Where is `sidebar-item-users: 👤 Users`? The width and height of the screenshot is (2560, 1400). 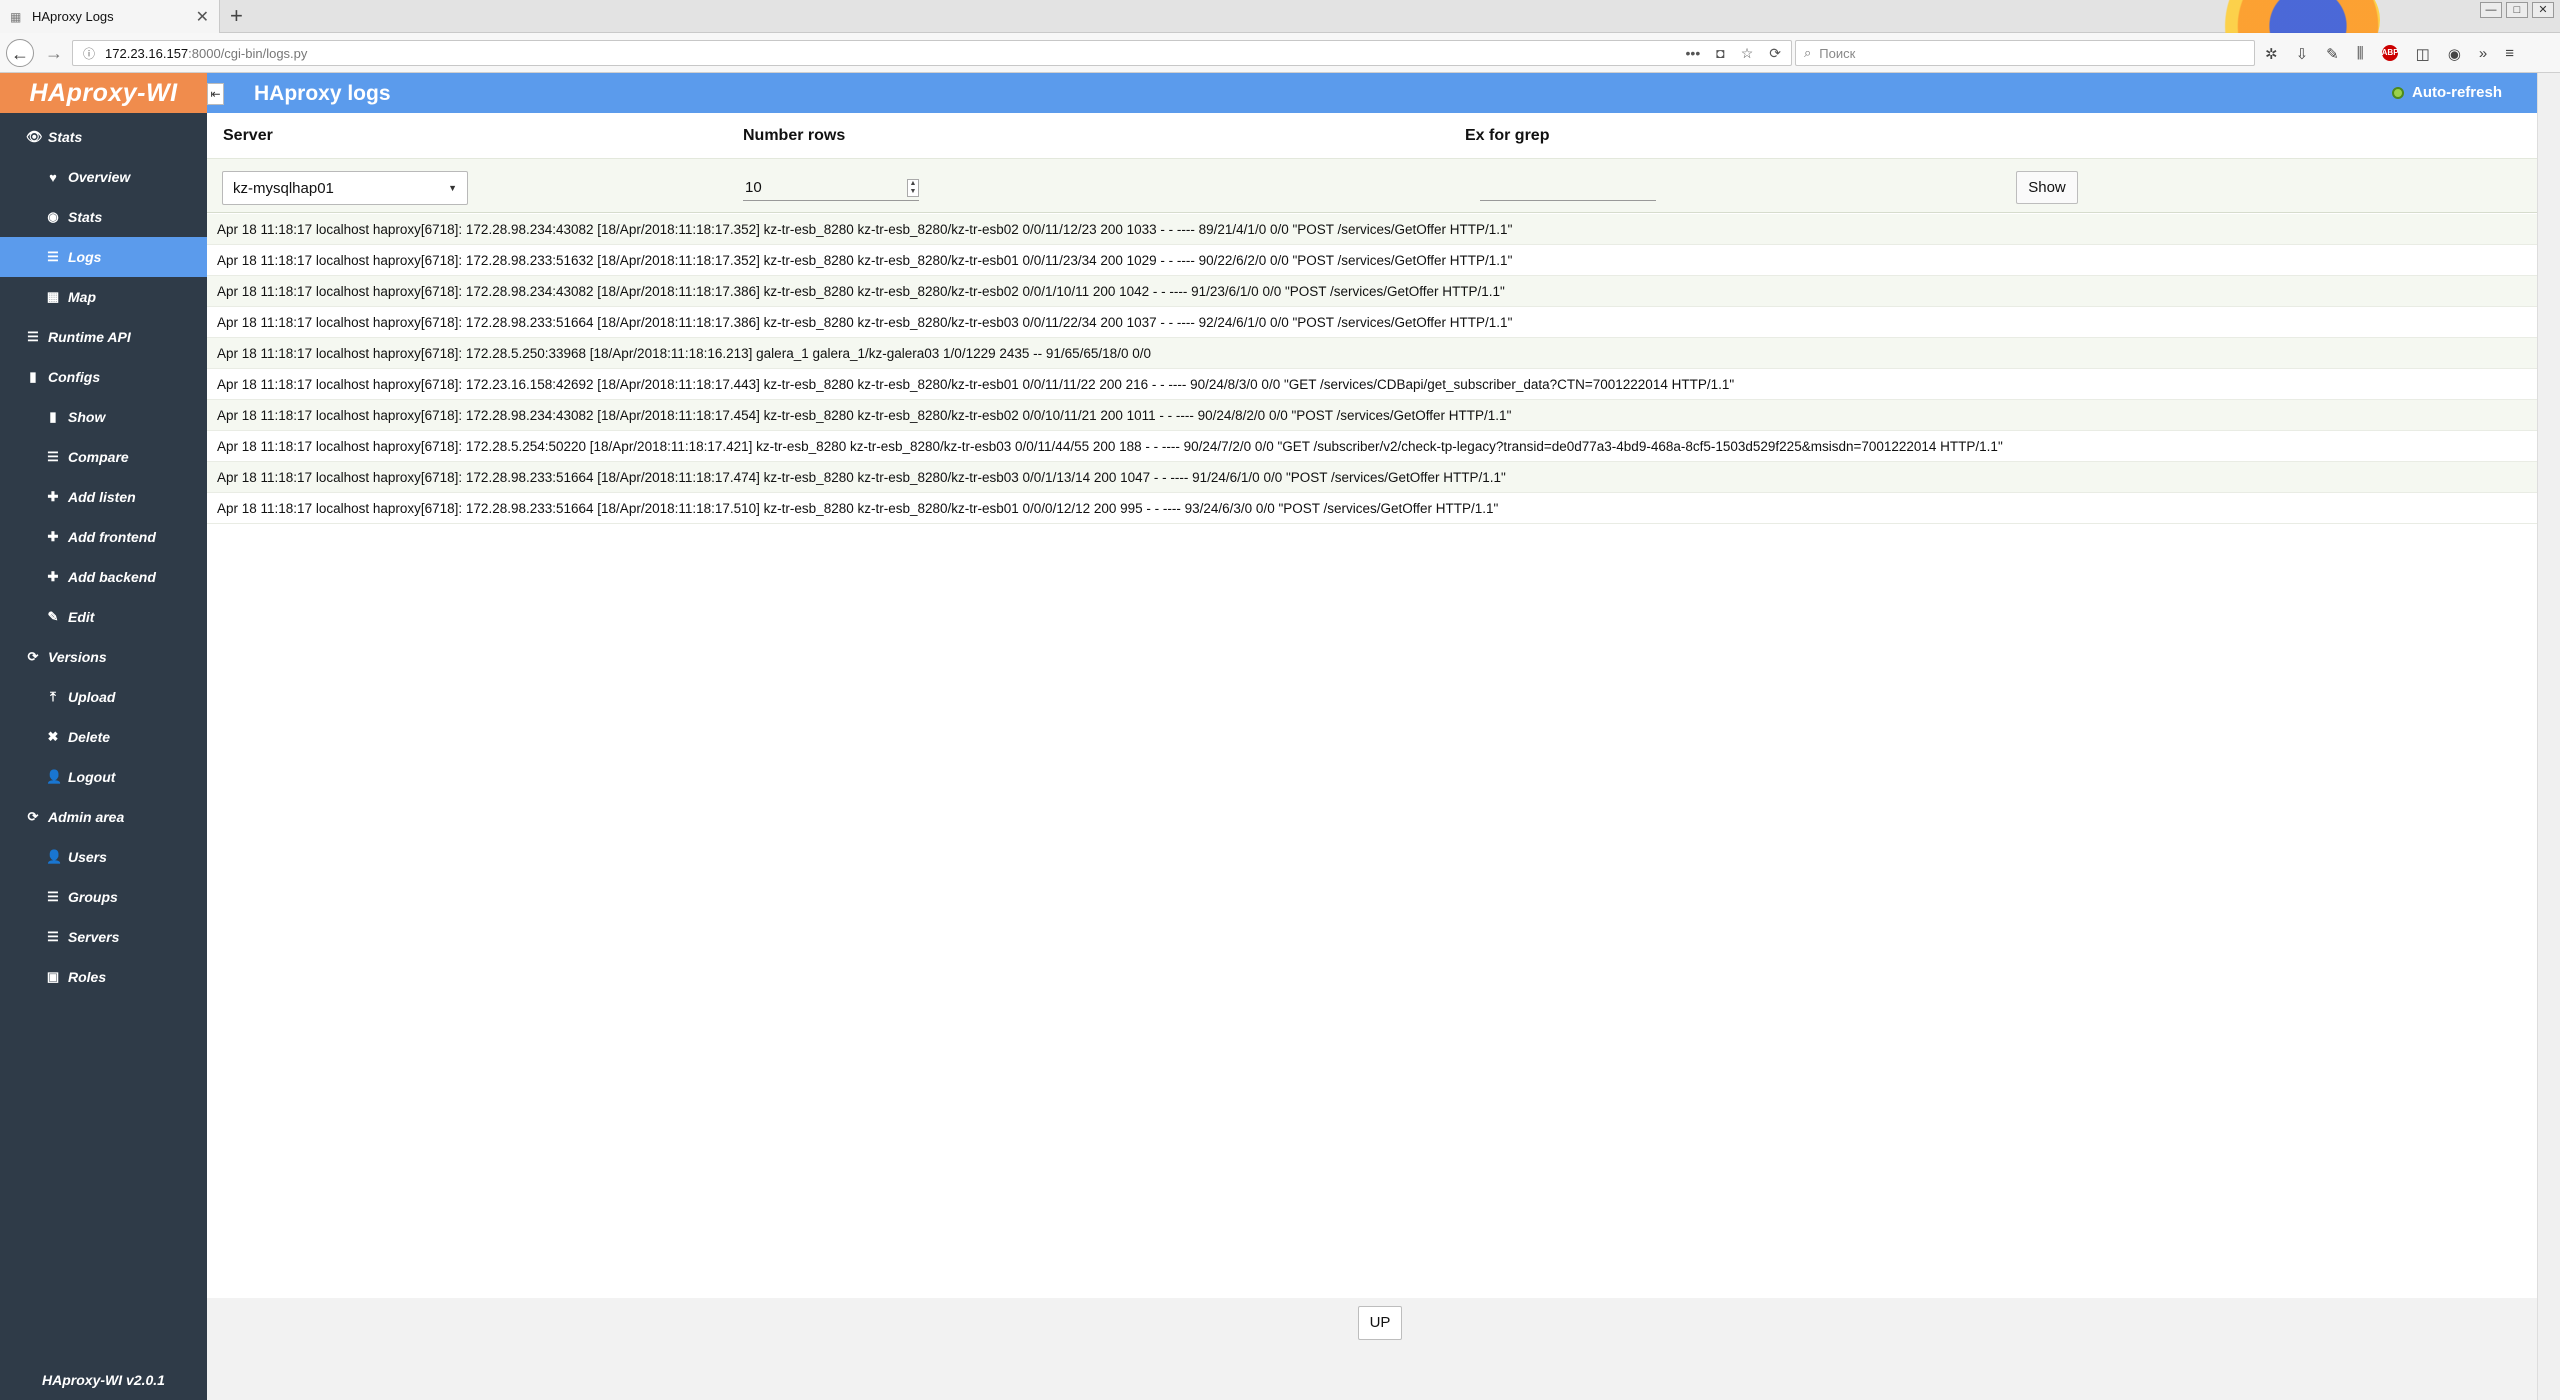 sidebar-item-users: 👤 Users is located at coordinates (103, 857).